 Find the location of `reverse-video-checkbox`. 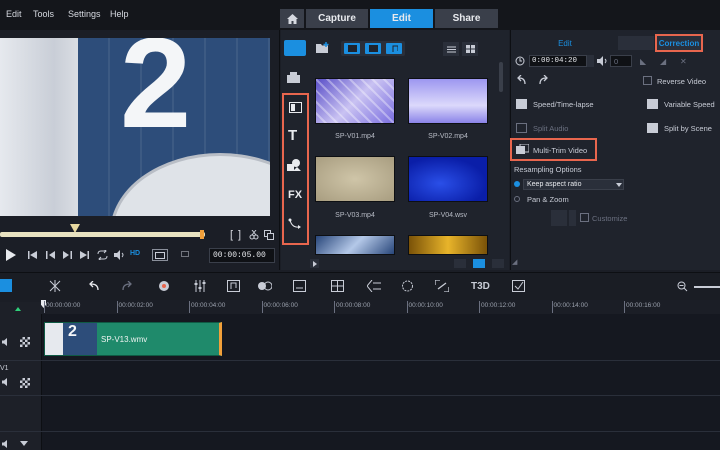

reverse-video-checkbox is located at coordinates (647, 80).